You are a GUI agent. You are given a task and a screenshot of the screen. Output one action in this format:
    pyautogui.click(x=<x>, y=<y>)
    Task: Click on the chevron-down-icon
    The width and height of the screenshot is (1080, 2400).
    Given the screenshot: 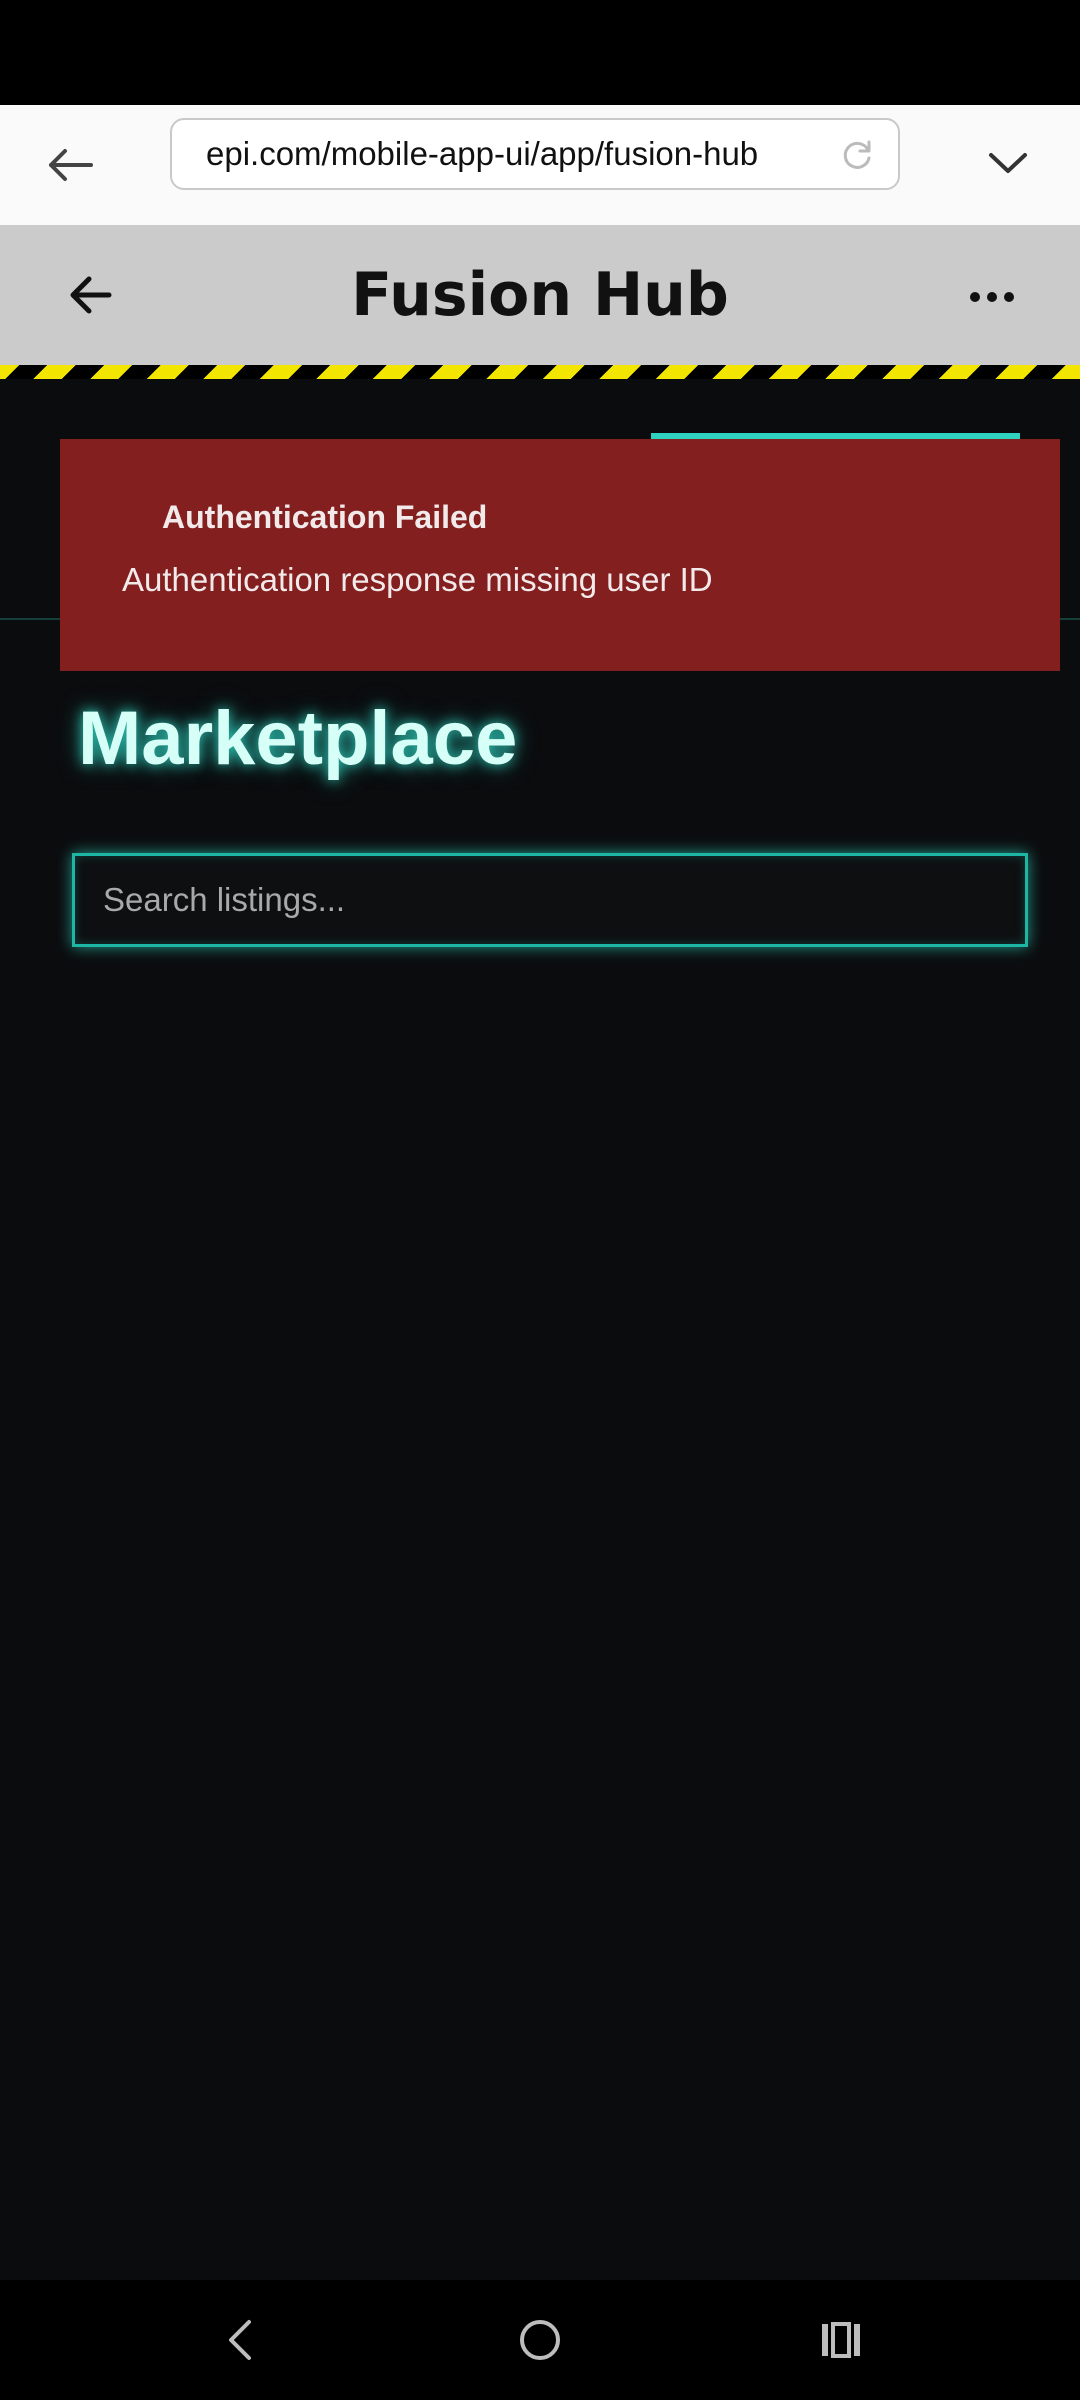 What is the action you would take?
    pyautogui.click(x=1008, y=163)
    